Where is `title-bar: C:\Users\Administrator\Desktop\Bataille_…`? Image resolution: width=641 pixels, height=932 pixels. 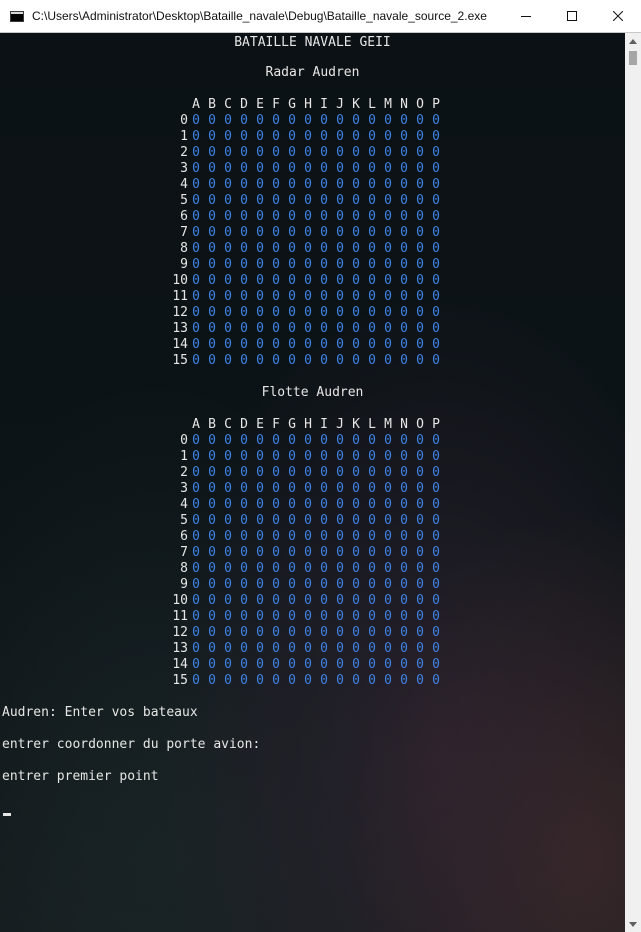
title-bar: C:\Users\Administrator\Desktop\Bataille_… is located at coordinates (320, 16).